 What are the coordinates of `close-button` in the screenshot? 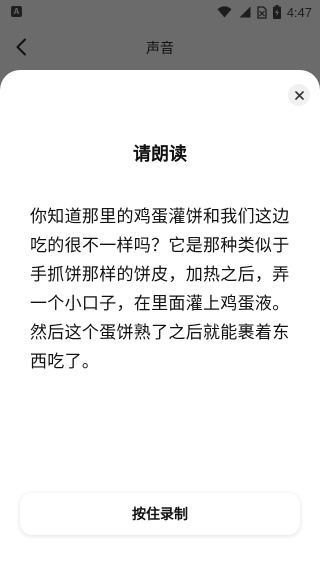 It's located at (299, 95).